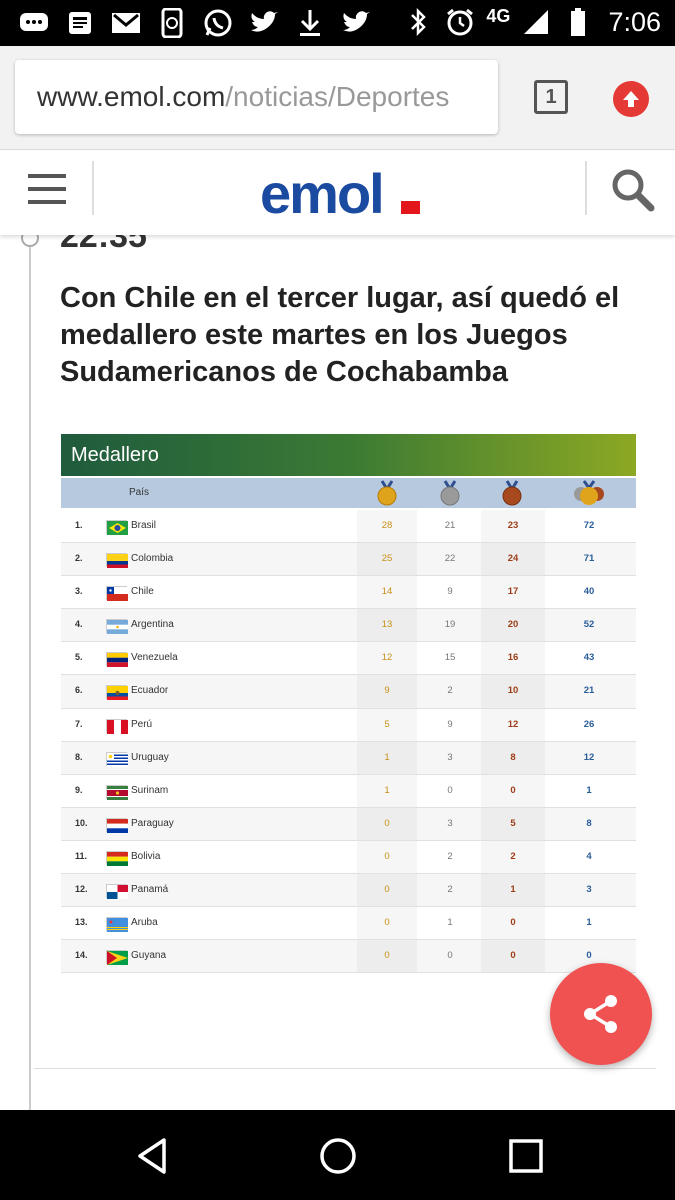 The height and width of the screenshot is (1200, 675). Describe the element at coordinates (348, 493) in the screenshot. I see `column-header: País` at that location.